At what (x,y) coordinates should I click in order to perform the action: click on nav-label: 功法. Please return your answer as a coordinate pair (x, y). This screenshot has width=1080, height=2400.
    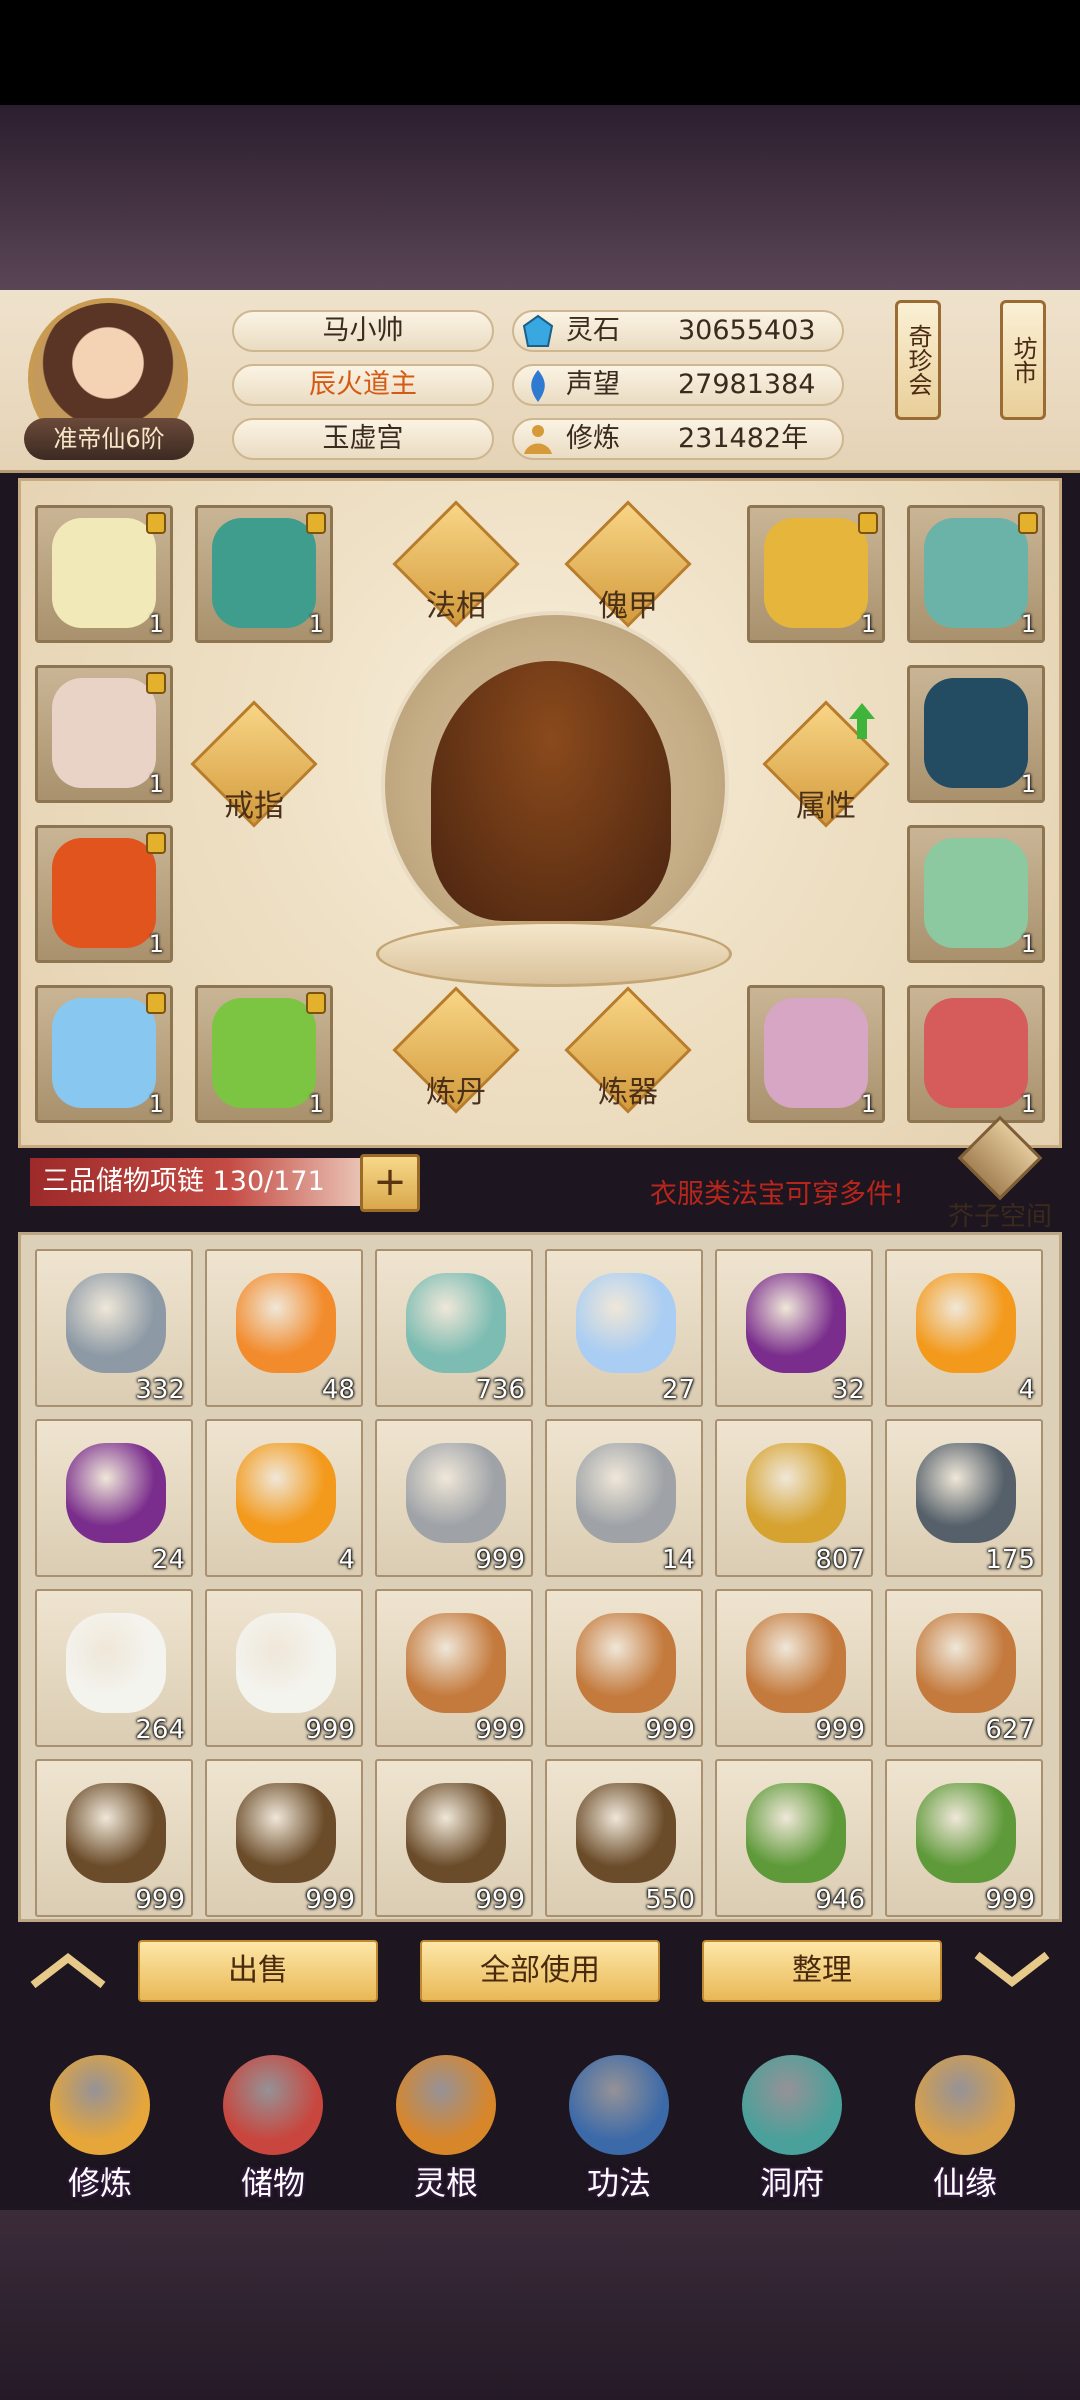
    Looking at the image, I should click on (618, 2183).